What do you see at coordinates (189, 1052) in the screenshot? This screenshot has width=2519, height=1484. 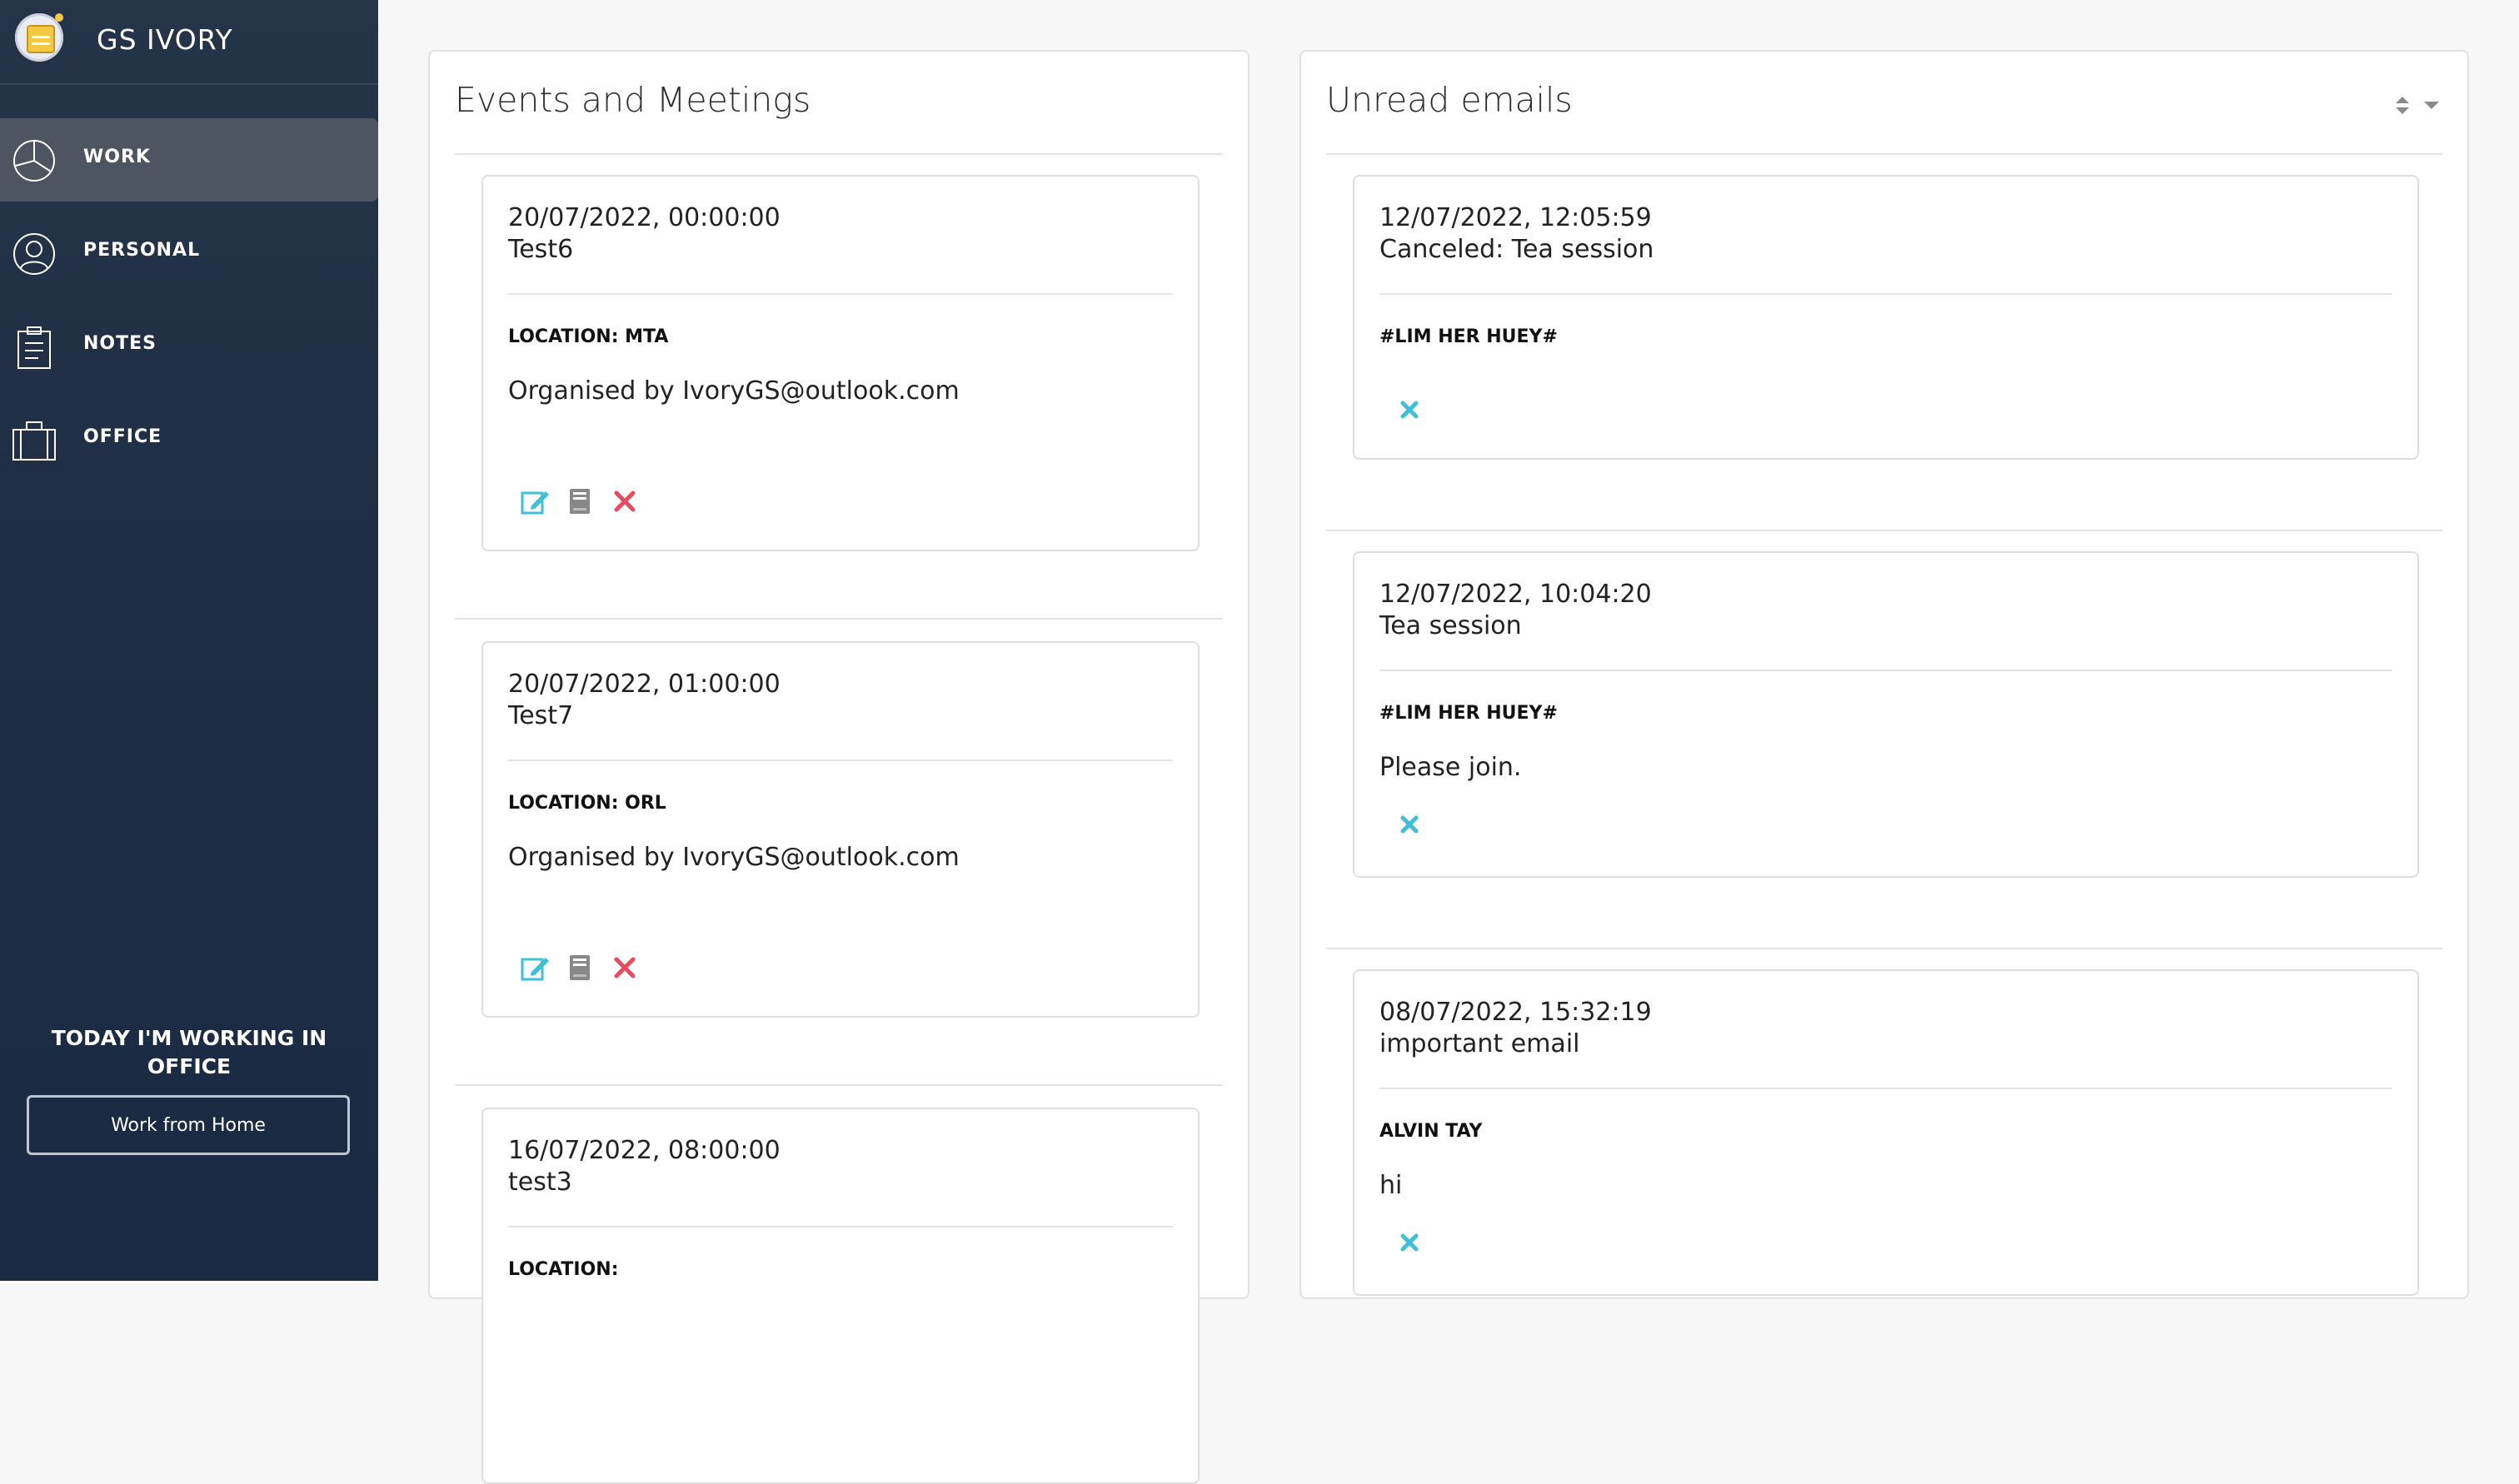 I see `work-location-status: TODAY I'M WORKING IN OFFICE` at bounding box center [189, 1052].